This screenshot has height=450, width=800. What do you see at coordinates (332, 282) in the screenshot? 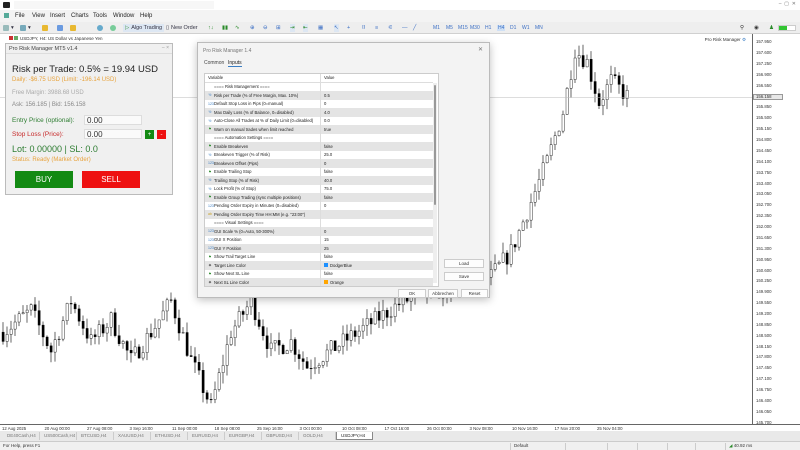
I see `value-cell: Orange` at bounding box center [332, 282].